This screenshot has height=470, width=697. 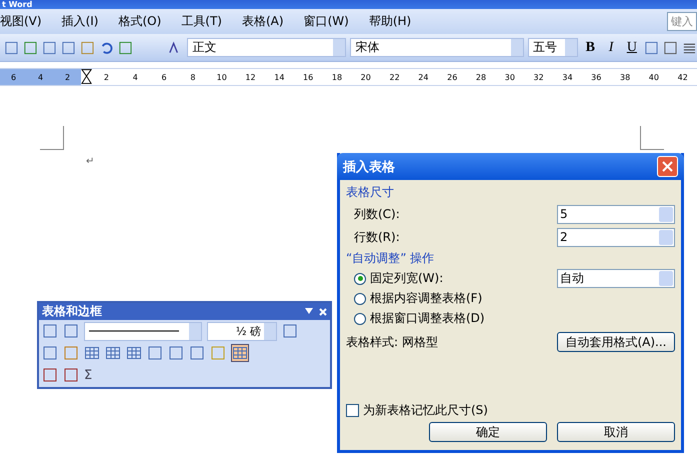 I want to click on ruler-number: 14, so click(x=279, y=77).